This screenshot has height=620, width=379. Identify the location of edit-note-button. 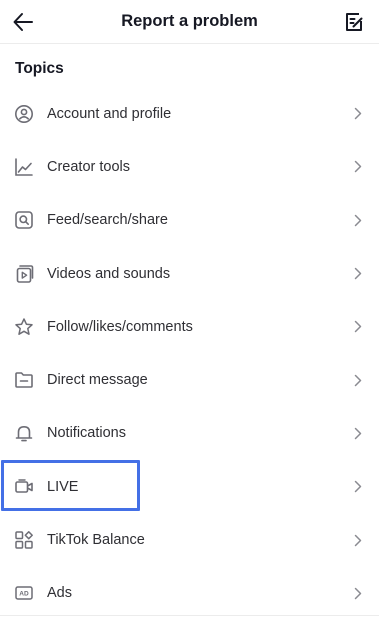
(354, 22).